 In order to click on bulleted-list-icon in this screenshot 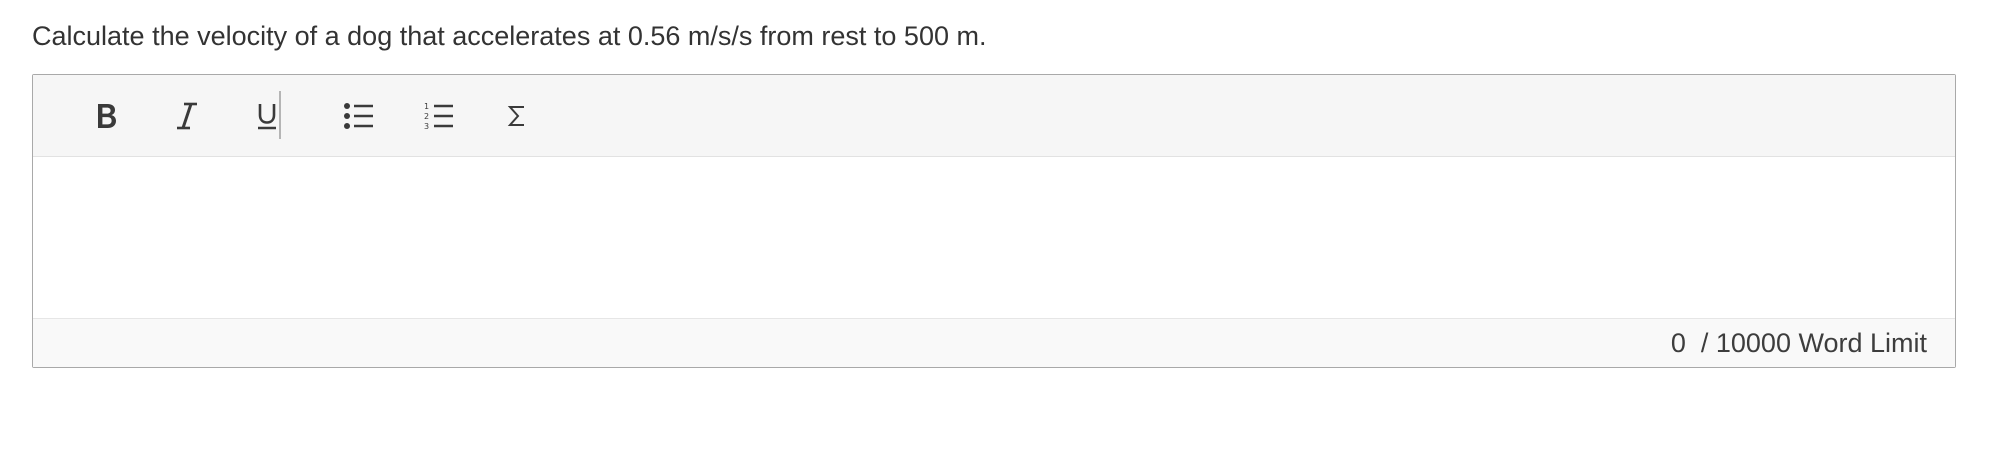, I will do `click(359, 116)`.